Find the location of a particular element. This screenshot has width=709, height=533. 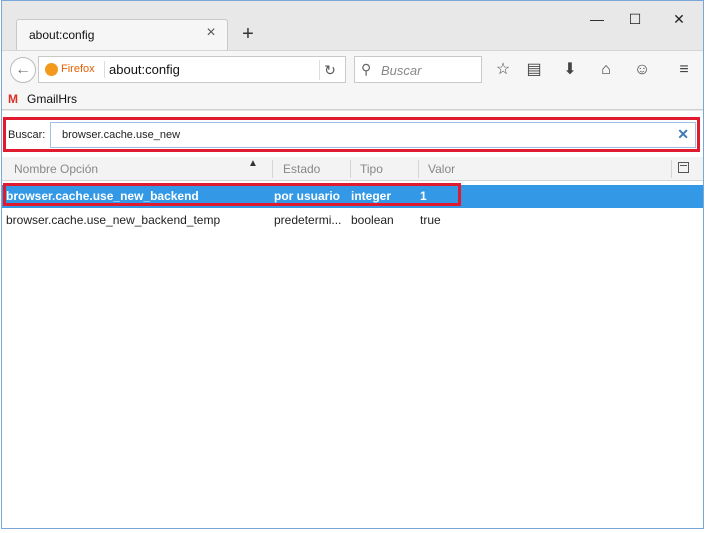

search-bar: ⚲ Buscar is located at coordinates (418, 69).